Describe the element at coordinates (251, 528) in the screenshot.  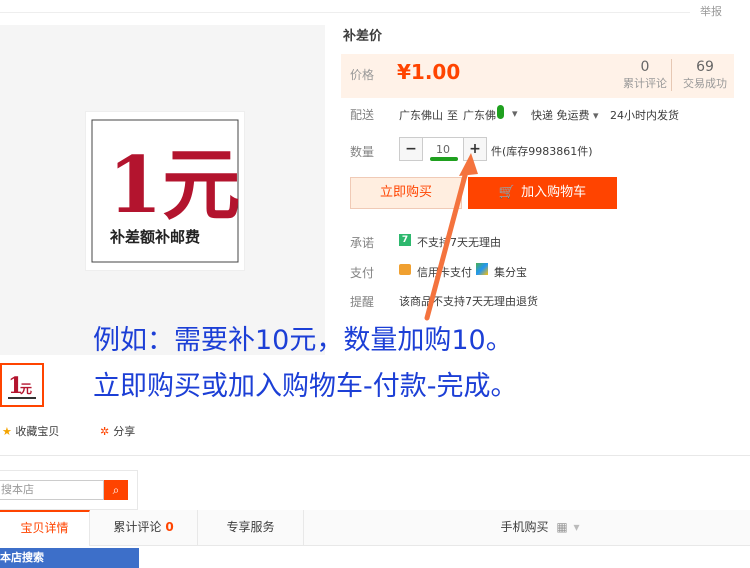
I see `tab-exclusive-service: 专享服务` at that location.